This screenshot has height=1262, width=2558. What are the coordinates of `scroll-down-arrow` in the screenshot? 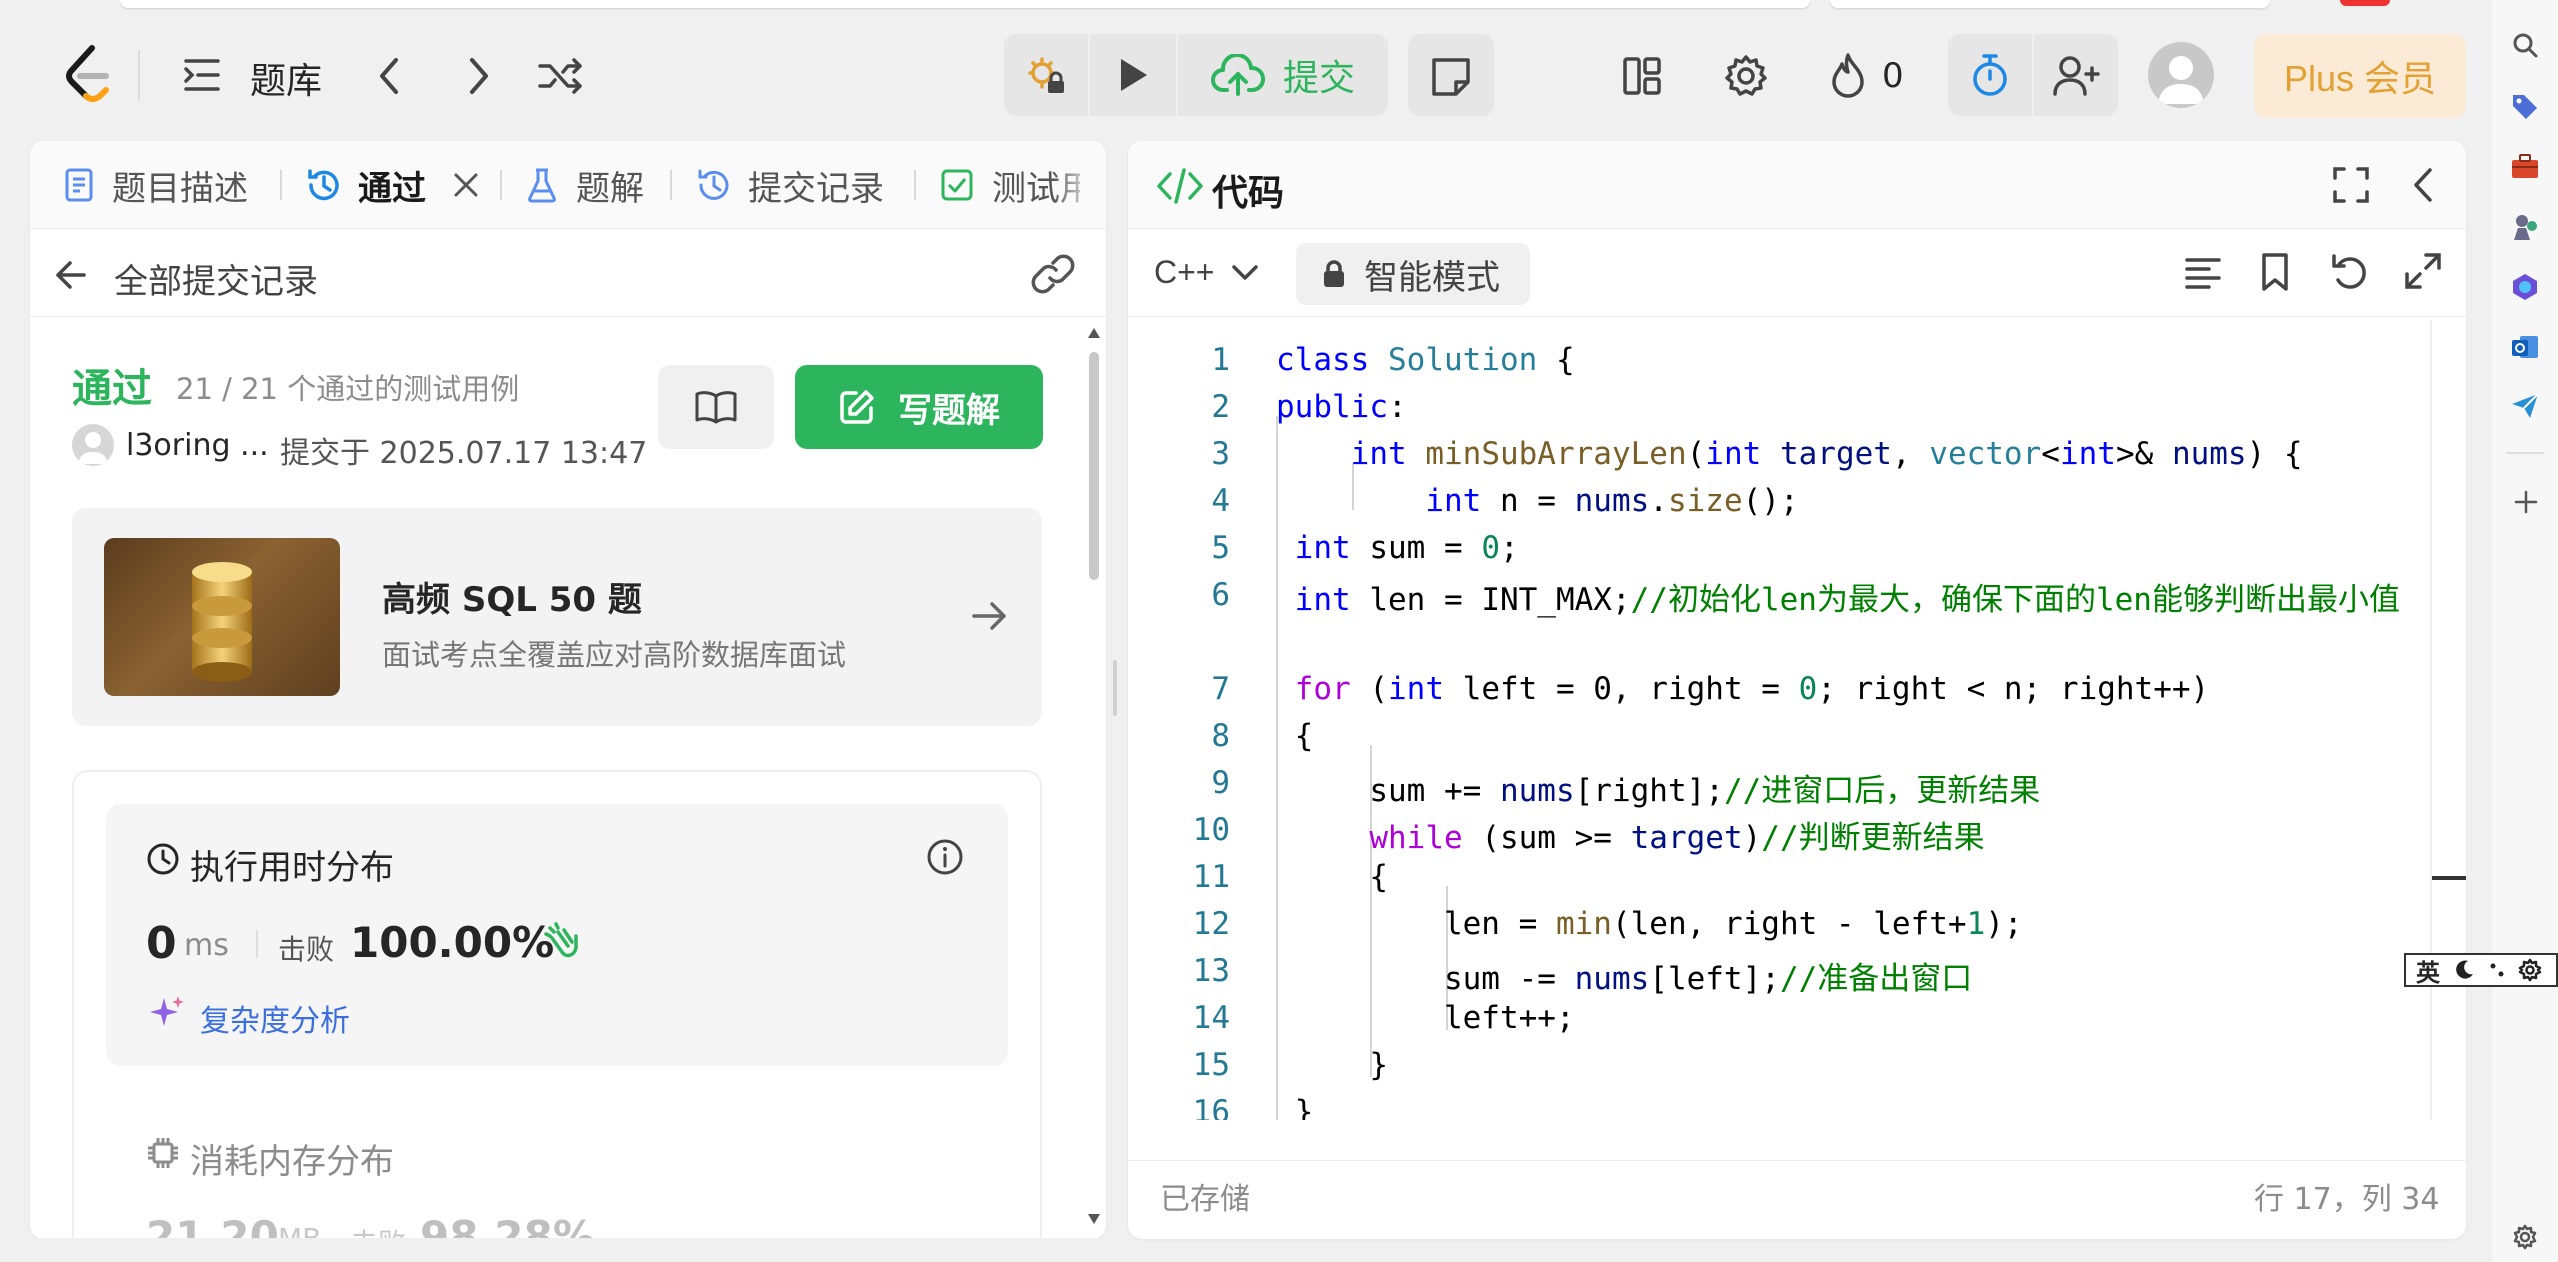 It's located at (1094, 1219).